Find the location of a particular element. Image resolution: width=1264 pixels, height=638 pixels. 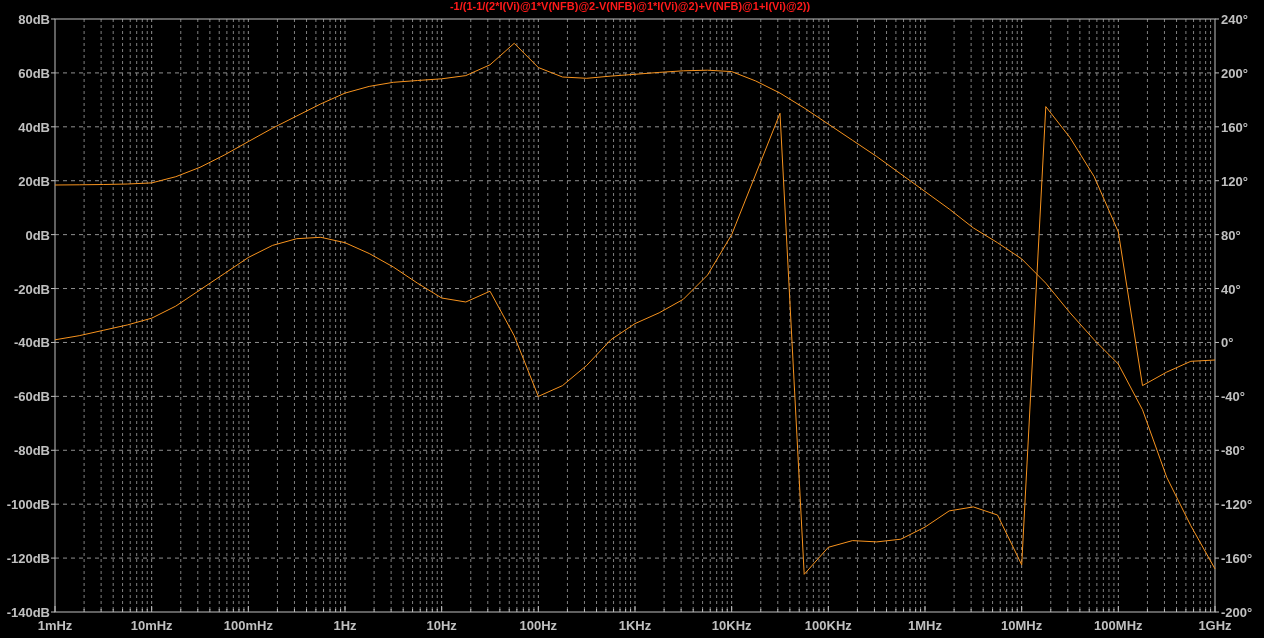

axis-label: -120dB is located at coordinates (28, 559).